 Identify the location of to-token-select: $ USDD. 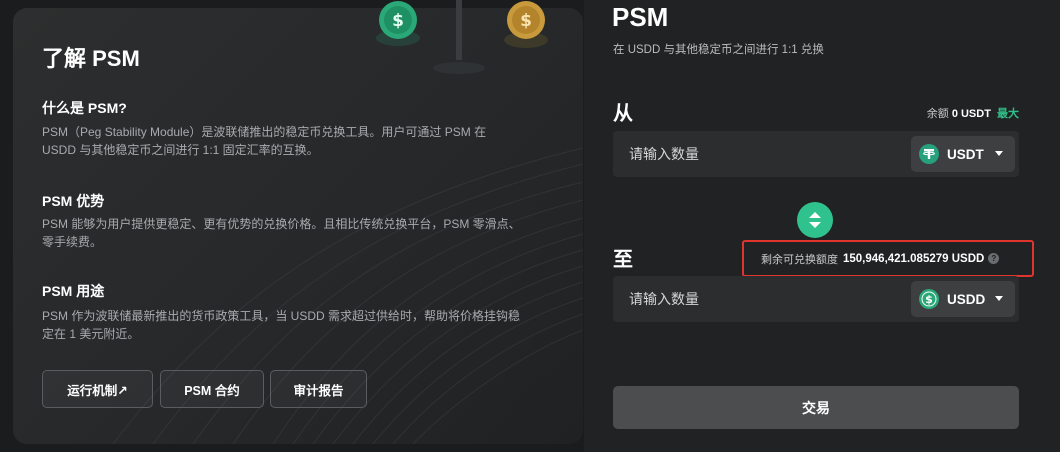
(963, 299).